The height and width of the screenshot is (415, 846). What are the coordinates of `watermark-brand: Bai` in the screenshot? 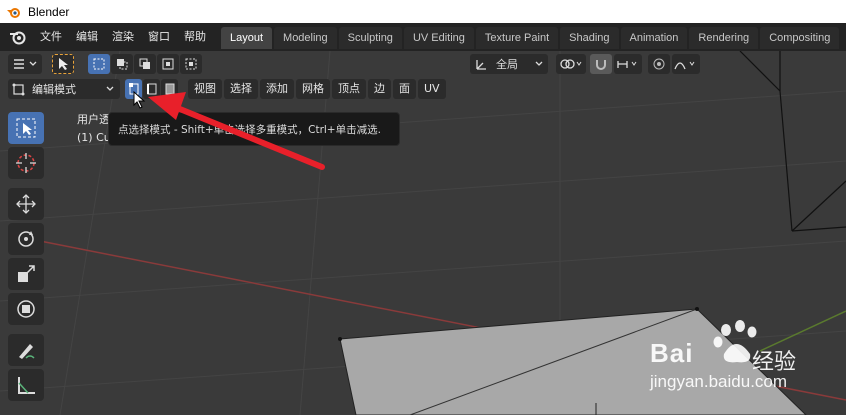 It's located at (672, 353).